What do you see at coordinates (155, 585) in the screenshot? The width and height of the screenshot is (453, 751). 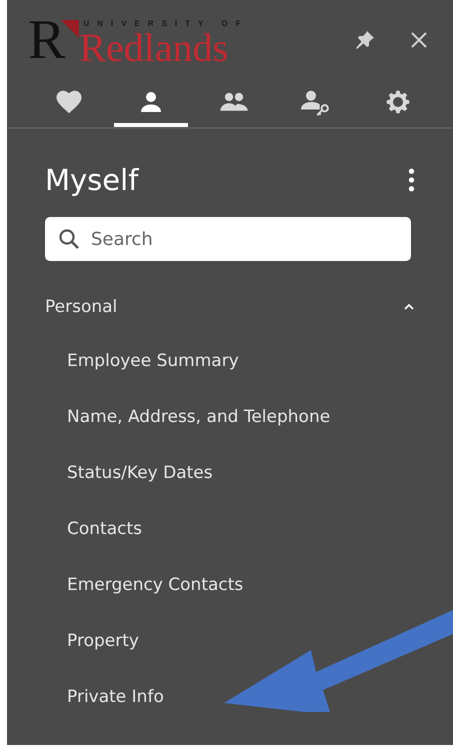 I see `menu-item: Emergency Contacts` at bounding box center [155, 585].